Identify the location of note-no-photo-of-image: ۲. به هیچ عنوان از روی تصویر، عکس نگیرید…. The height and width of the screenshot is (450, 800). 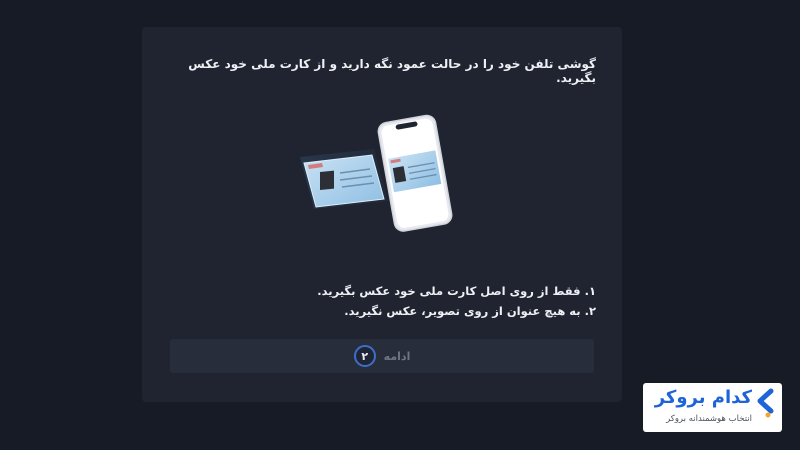
(470, 311).